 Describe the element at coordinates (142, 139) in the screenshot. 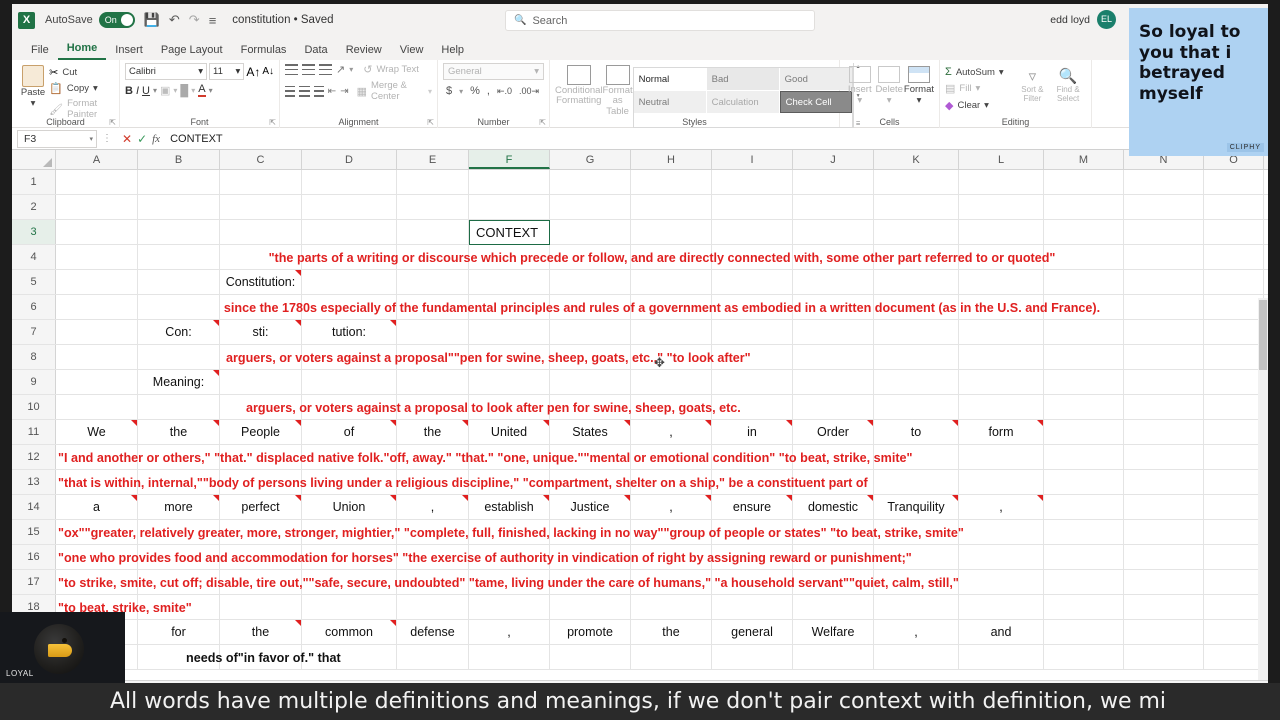

I see `confirm-icon: ✓` at that location.